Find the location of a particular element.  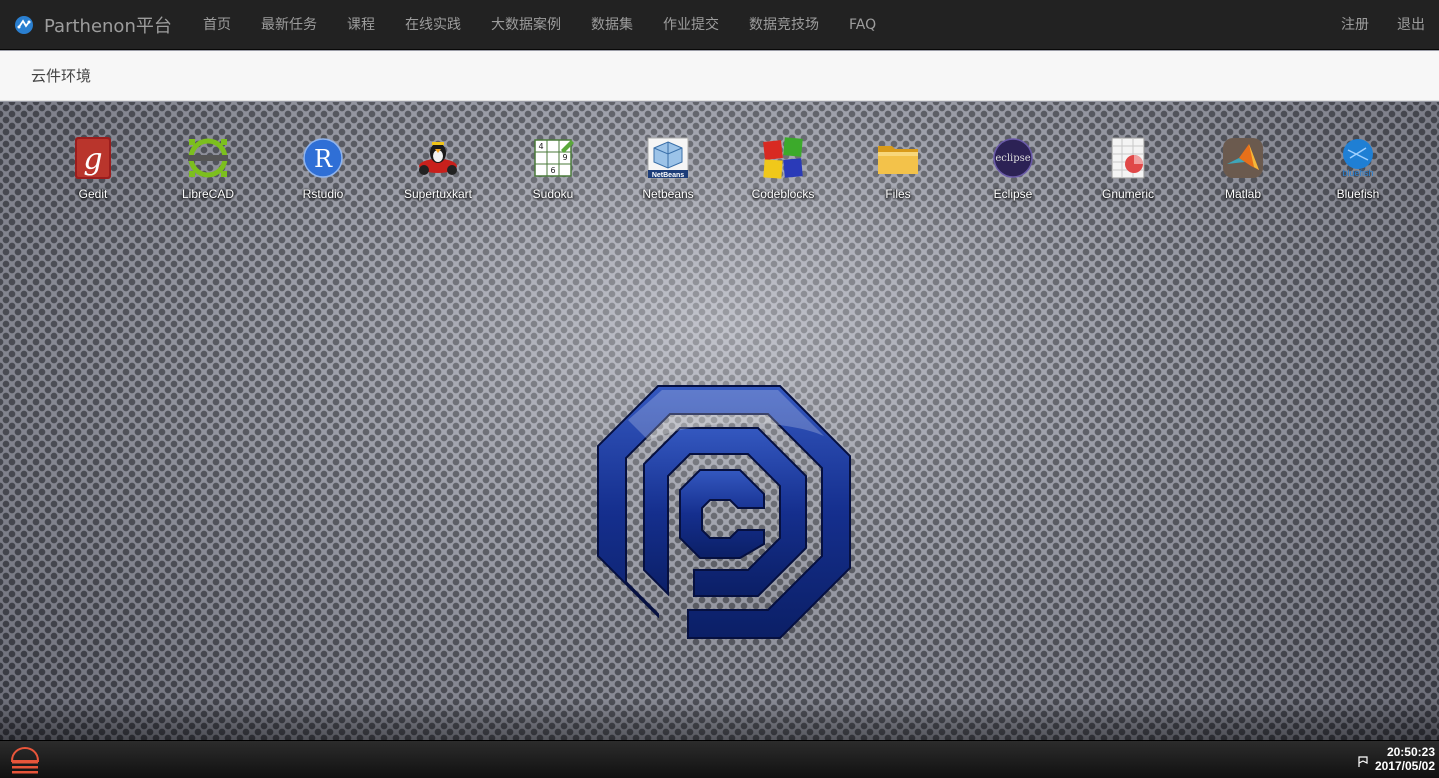

svg-text: 6 is located at coordinates (552, 170).